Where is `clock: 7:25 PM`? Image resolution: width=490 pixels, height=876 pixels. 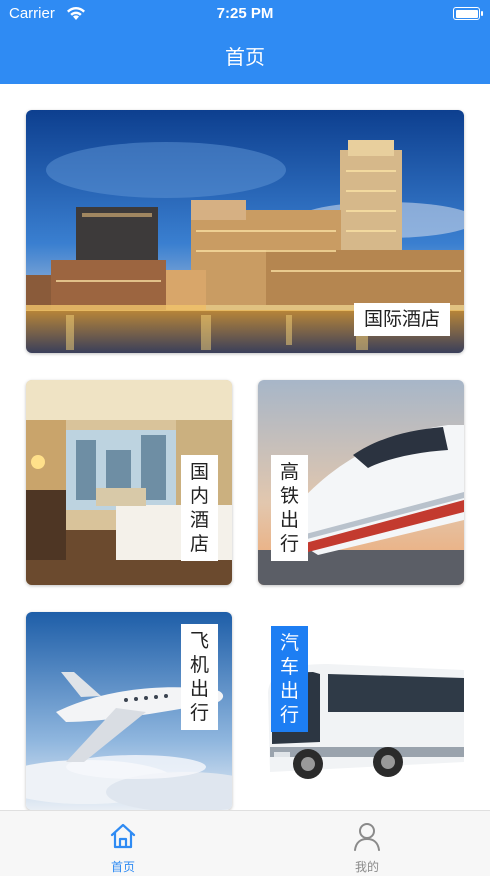
clock: 7:25 PM is located at coordinates (245, 13).